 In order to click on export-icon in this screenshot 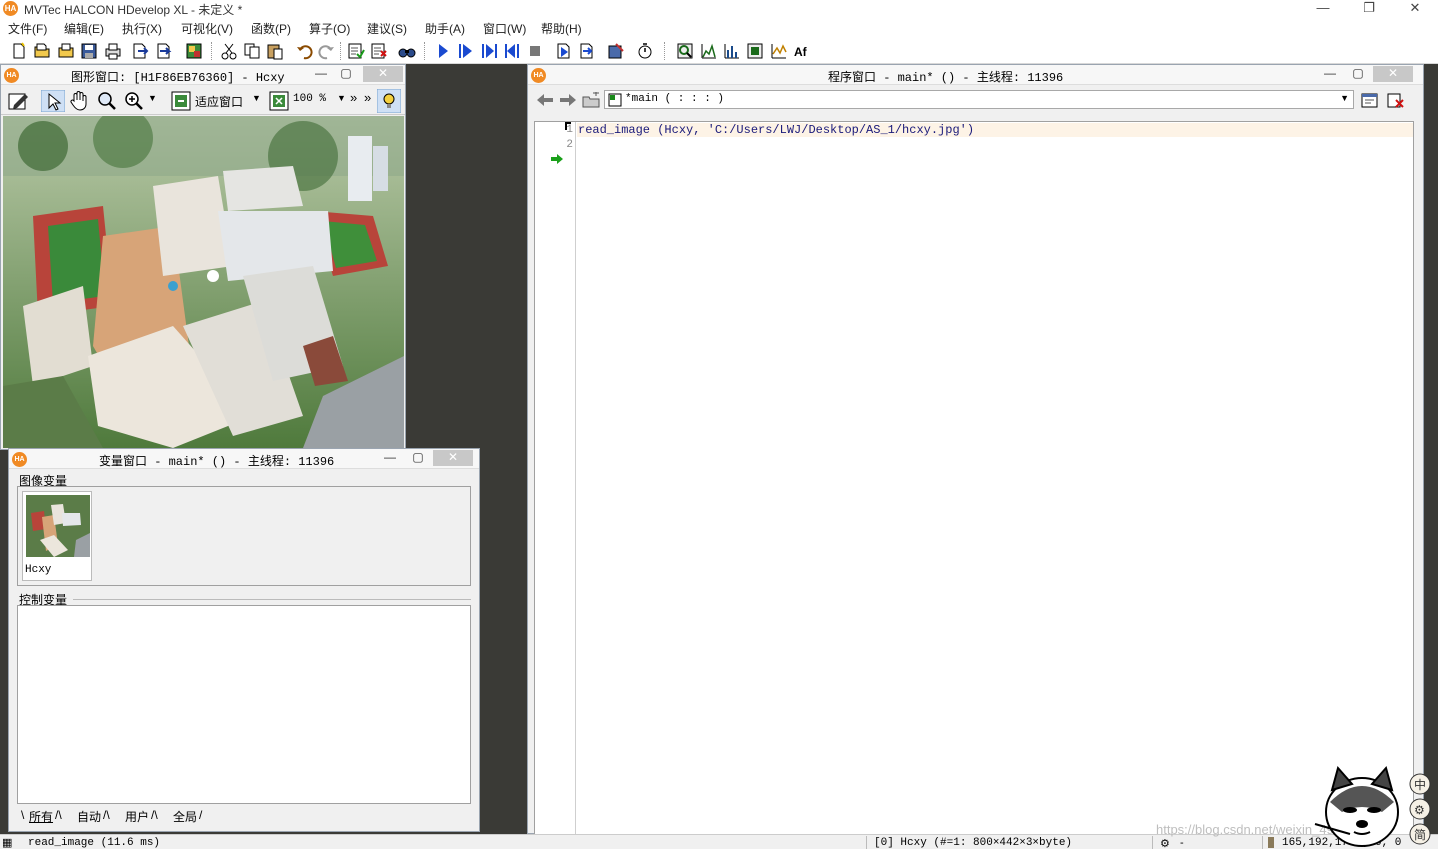, I will do `click(140, 51)`.